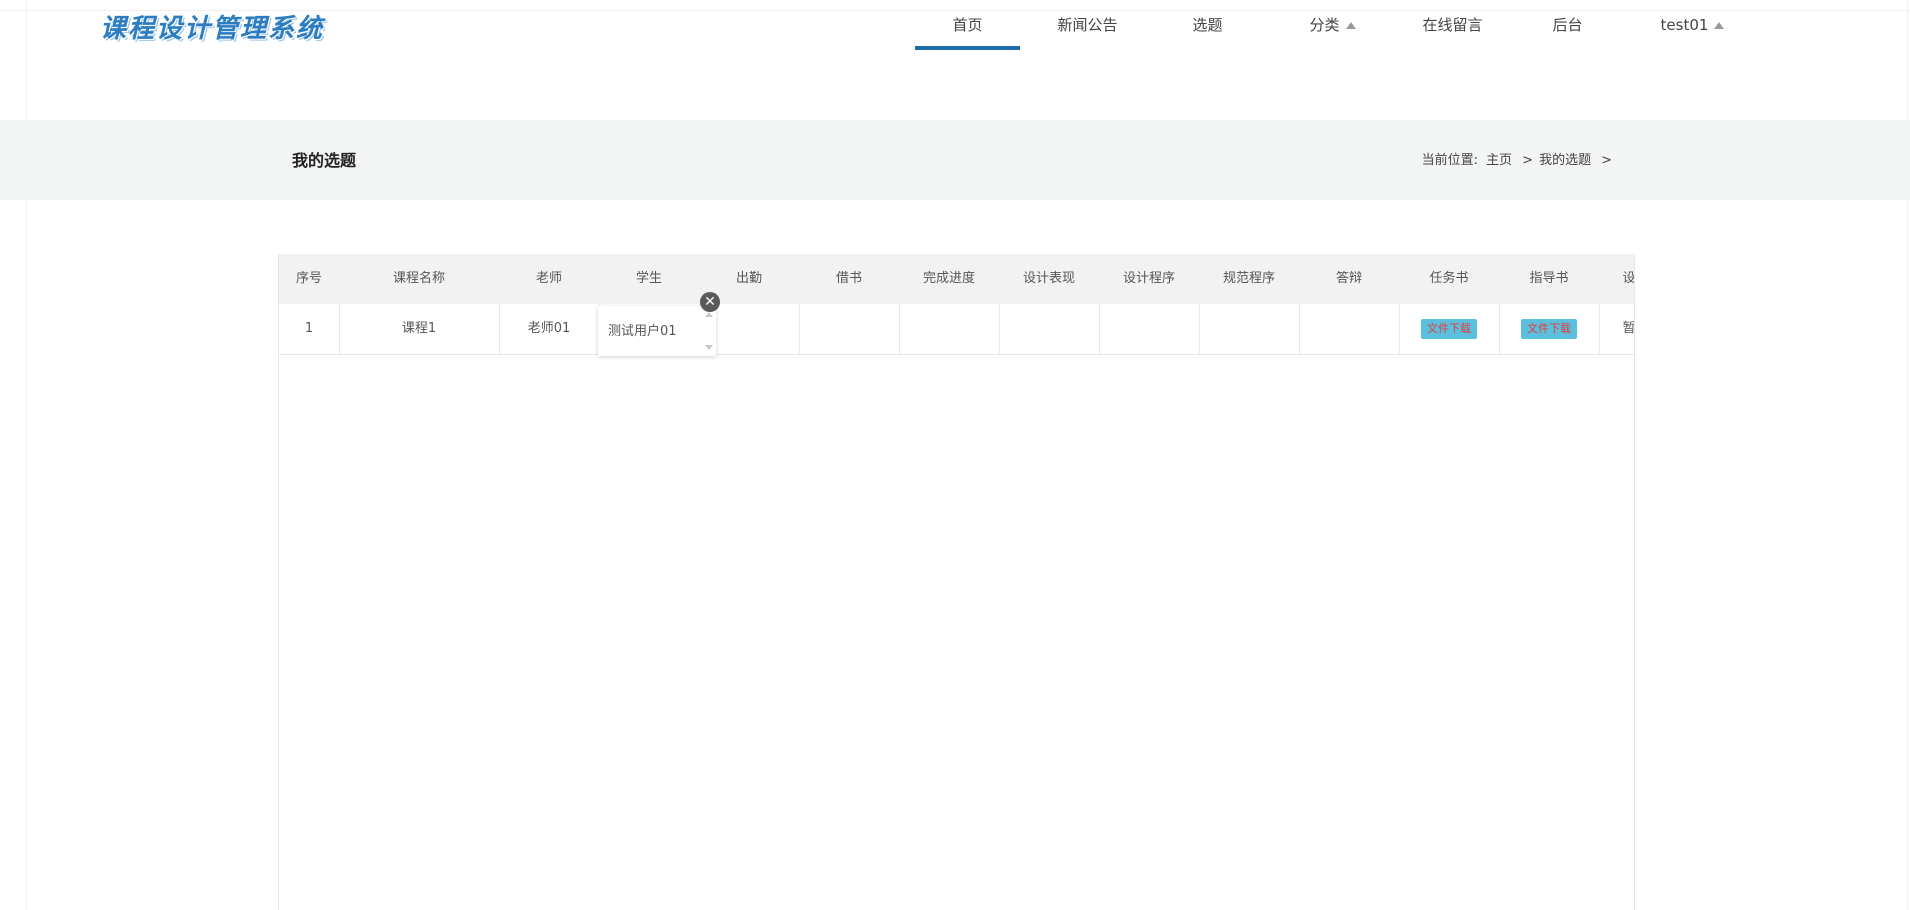  What do you see at coordinates (548, 278) in the screenshot?
I see `col-header-teacher: 老师` at bounding box center [548, 278].